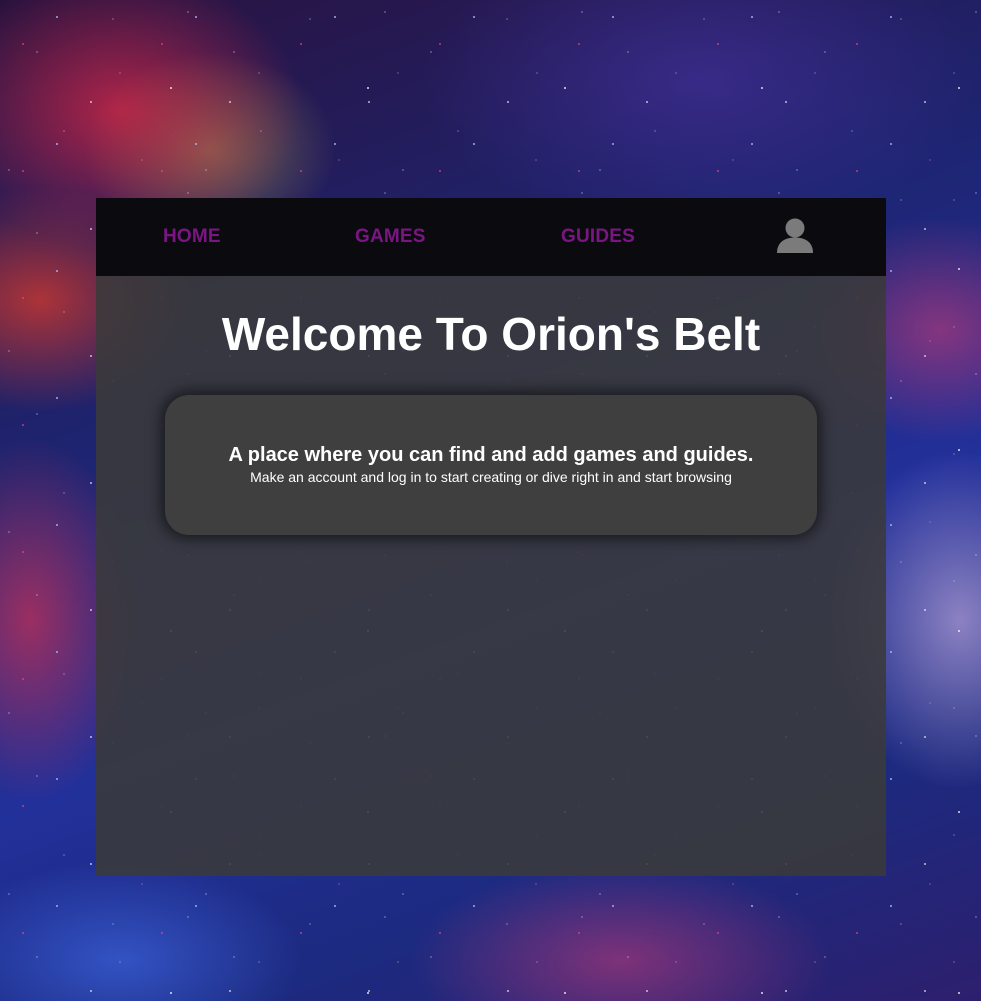  What do you see at coordinates (598, 237) in the screenshot?
I see `nav-guides-link: GUIDES` at bounding box center [598, 237].